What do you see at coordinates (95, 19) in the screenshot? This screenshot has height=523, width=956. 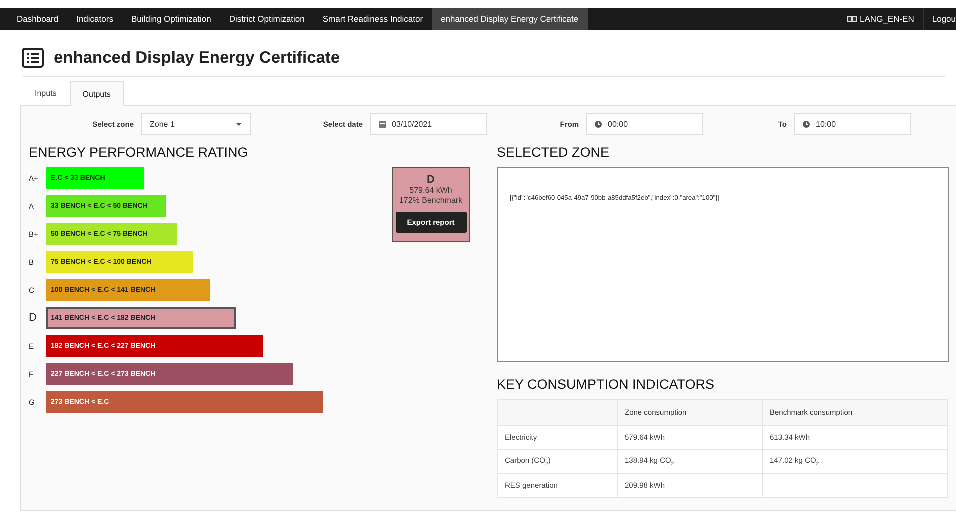 I see `nav-tab: Indicators` at bounding box center [95, 19].